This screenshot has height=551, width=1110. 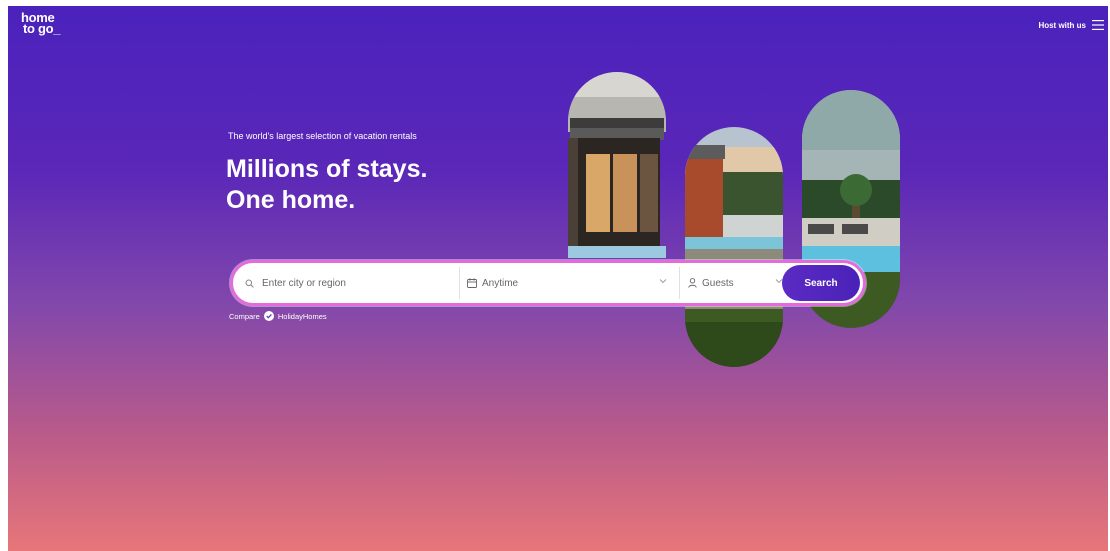 I want to click on headline-line-1: Millions of stays., so click(x=327, y=169).